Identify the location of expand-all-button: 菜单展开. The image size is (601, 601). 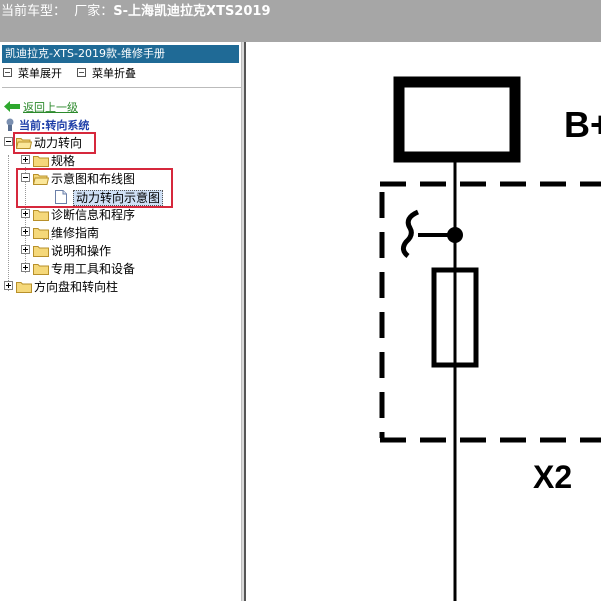
(32, 74).